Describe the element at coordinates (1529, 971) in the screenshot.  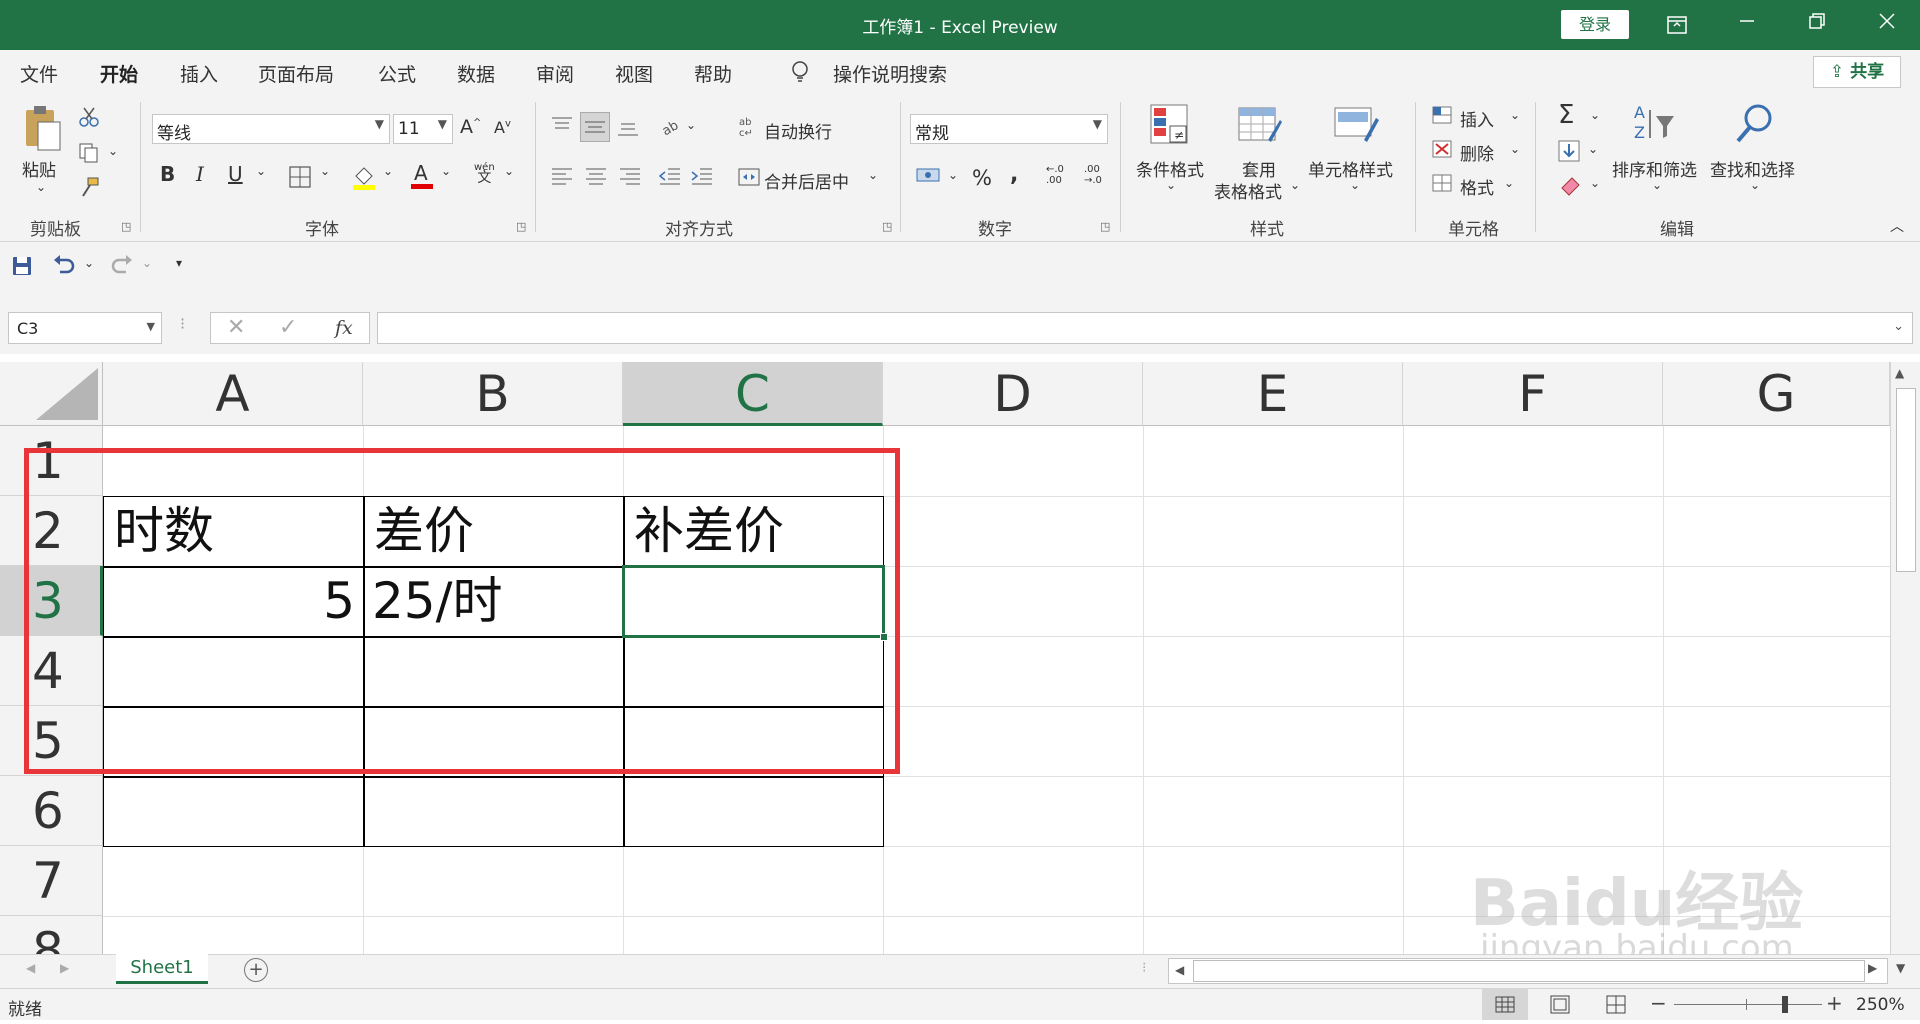
I see `horizontal-scroll-thumb` at that location.